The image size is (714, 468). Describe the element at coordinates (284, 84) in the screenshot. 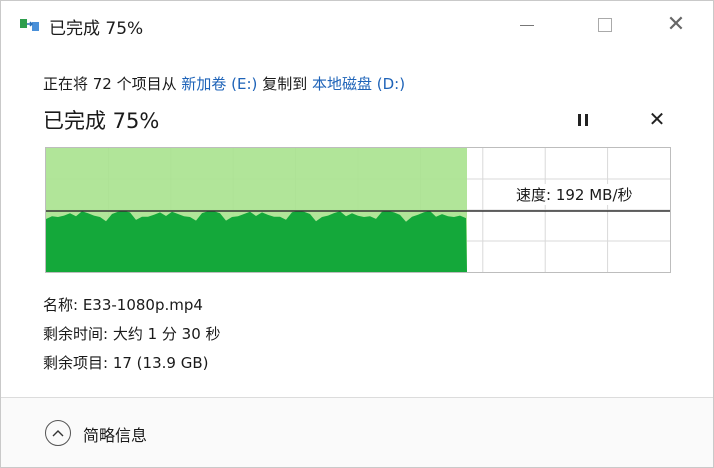

I see `copy-middle-text: 复制到` at that location.